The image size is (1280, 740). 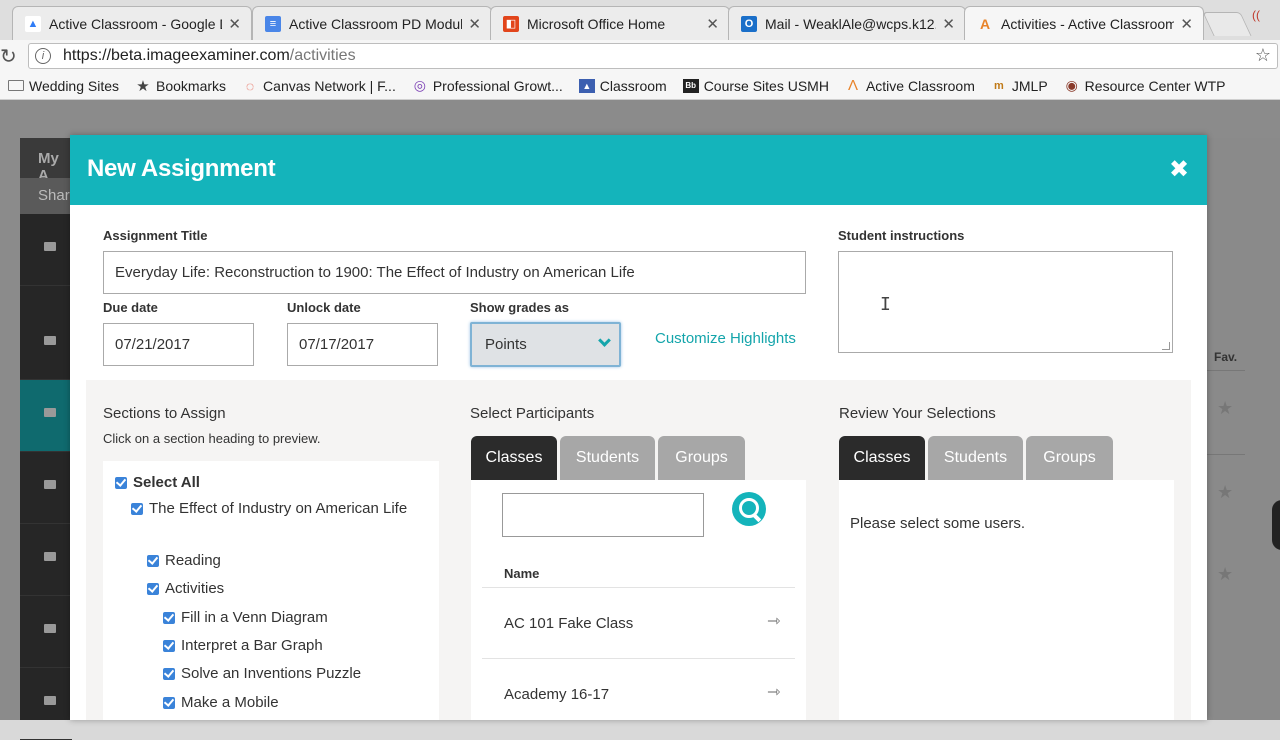 What do you see at coordinates (362, 344) in the screenshot?
I see `unlock-date-input: 07/17/2017` at bounding box center [362, 344].